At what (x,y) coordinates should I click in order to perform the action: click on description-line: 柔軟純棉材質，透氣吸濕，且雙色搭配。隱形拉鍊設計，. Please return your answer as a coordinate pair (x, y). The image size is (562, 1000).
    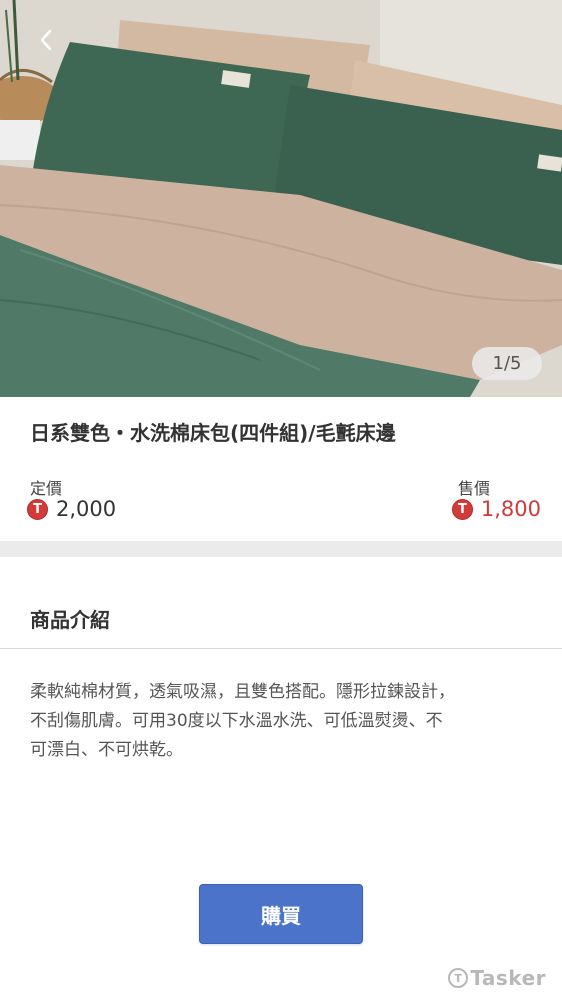
    Looking at the image, I should click on (242, 692).